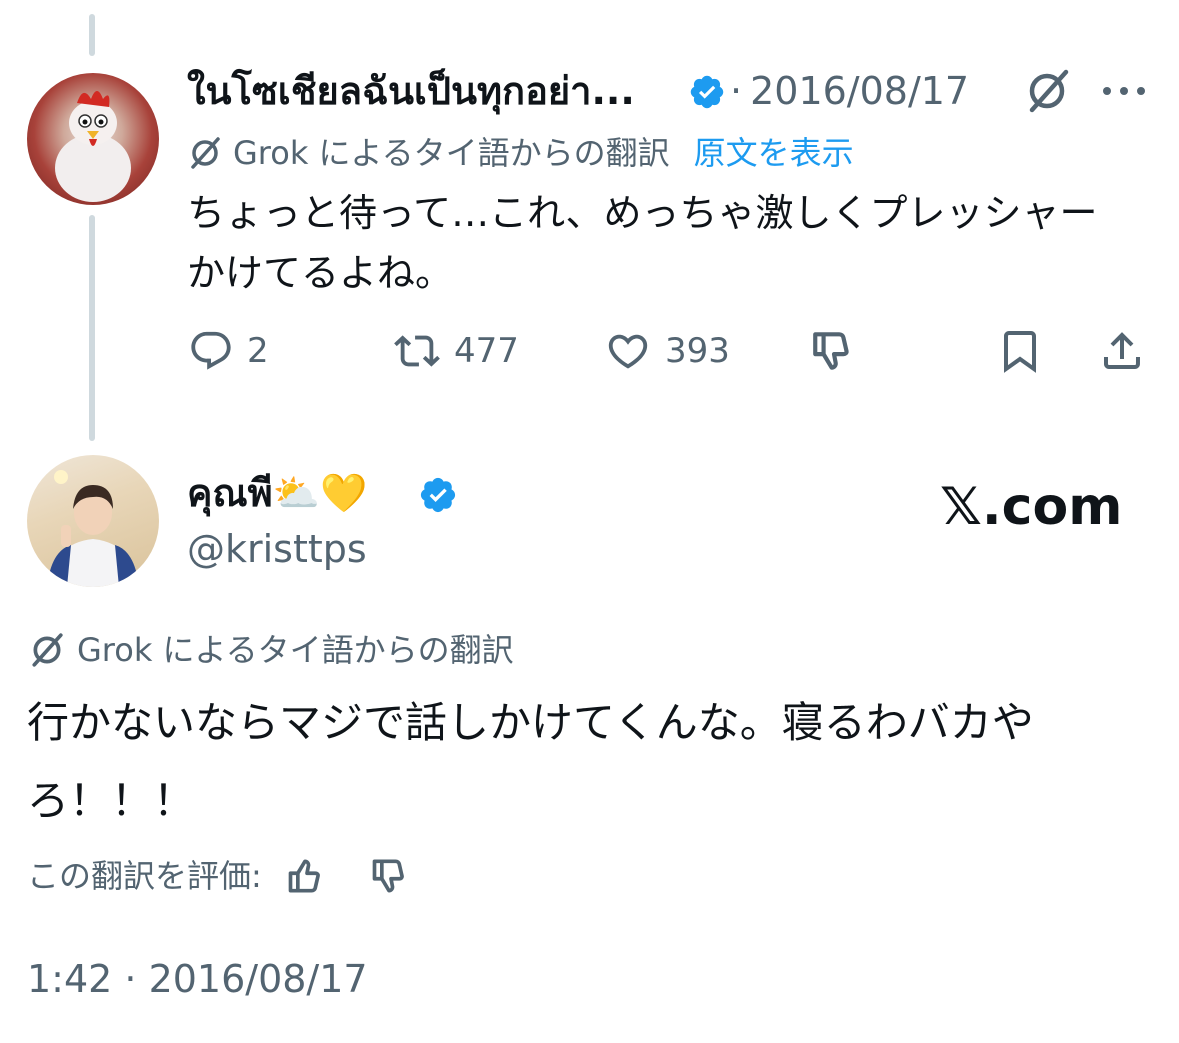  What do you see at coordinates (144, 876) in the screenshot?
I see `rate-label: この翻訳を評価:` at bounding box center [144, 876].